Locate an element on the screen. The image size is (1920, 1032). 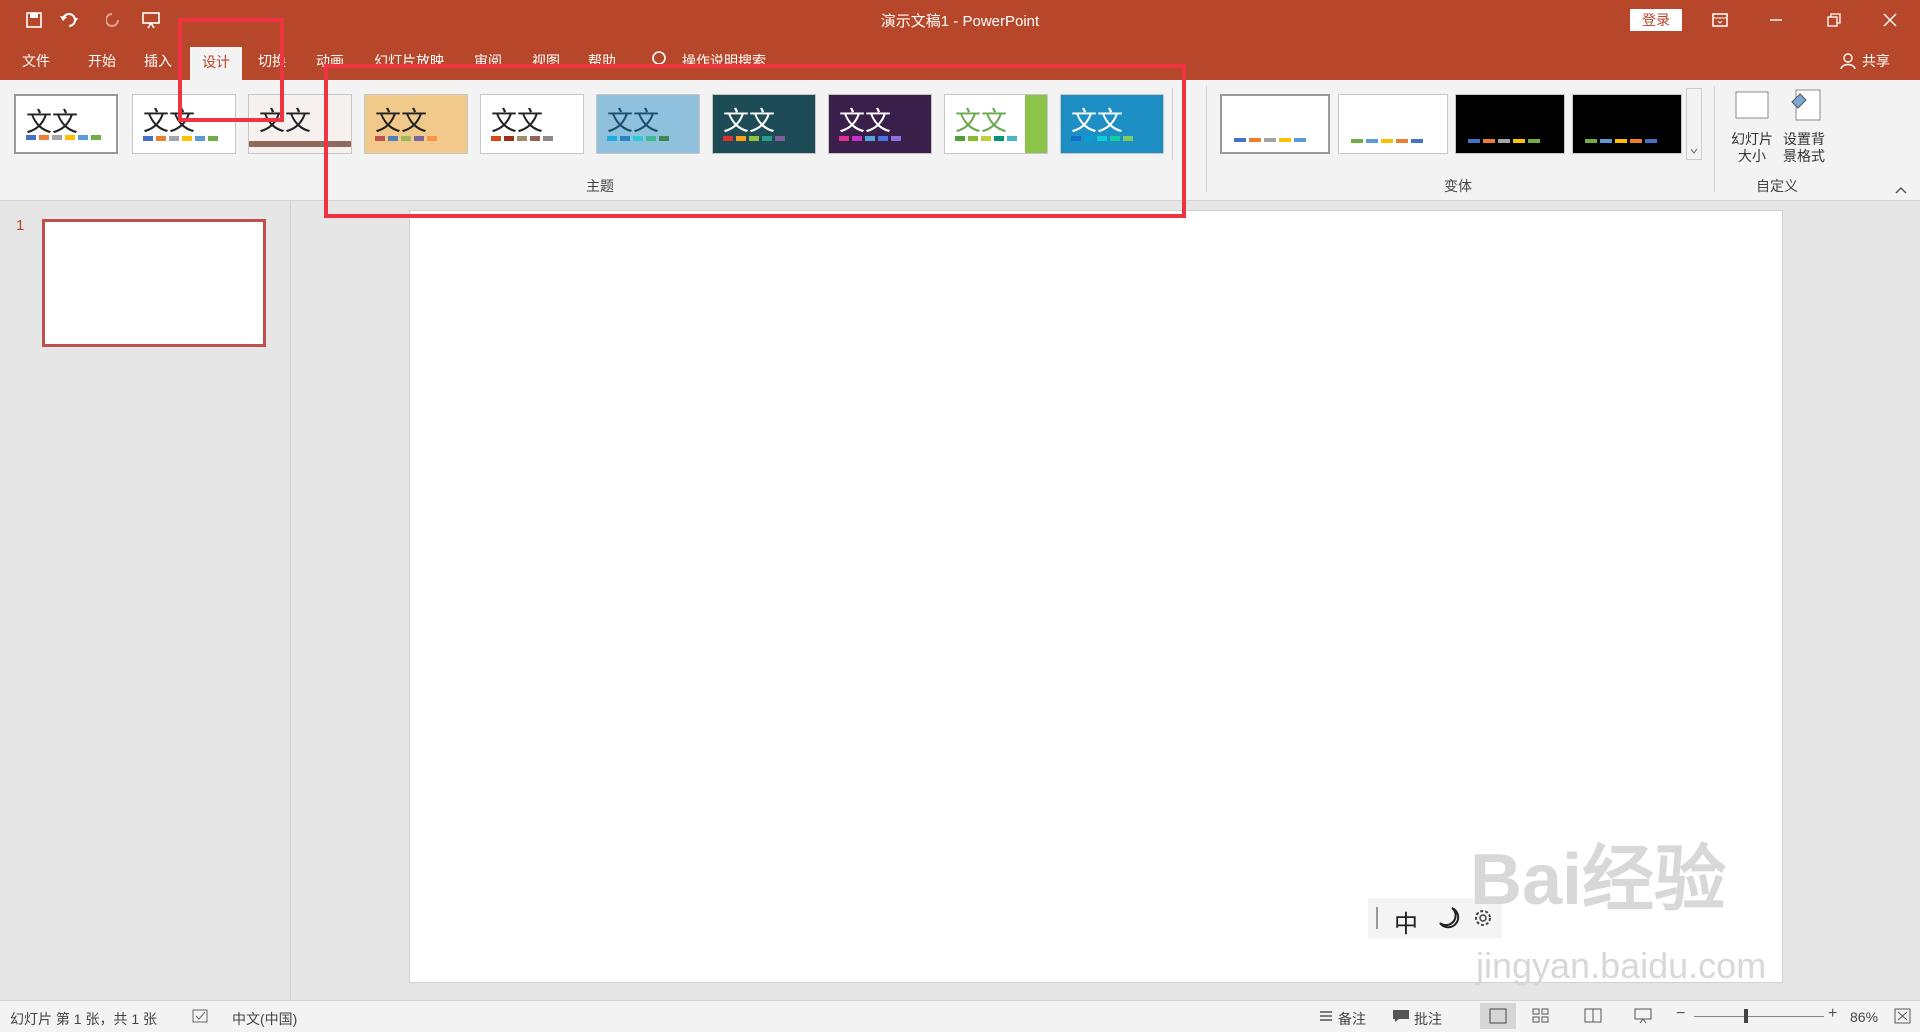
comments-button: 批注 is located at coordinates (1428, 1019).